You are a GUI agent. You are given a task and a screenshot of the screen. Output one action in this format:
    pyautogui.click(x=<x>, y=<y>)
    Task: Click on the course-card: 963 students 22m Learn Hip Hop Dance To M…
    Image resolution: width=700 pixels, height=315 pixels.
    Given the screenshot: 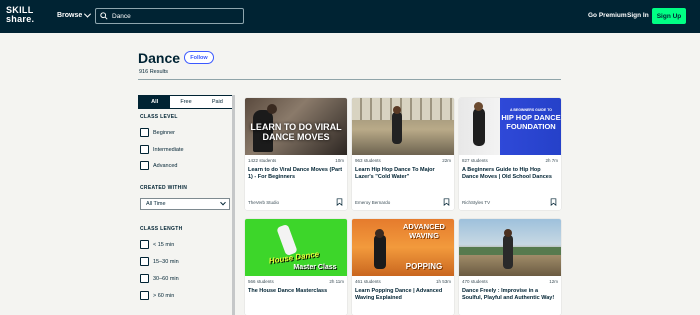 What is the action you would take?
    pyautogui.click(x=403, y=154)
    